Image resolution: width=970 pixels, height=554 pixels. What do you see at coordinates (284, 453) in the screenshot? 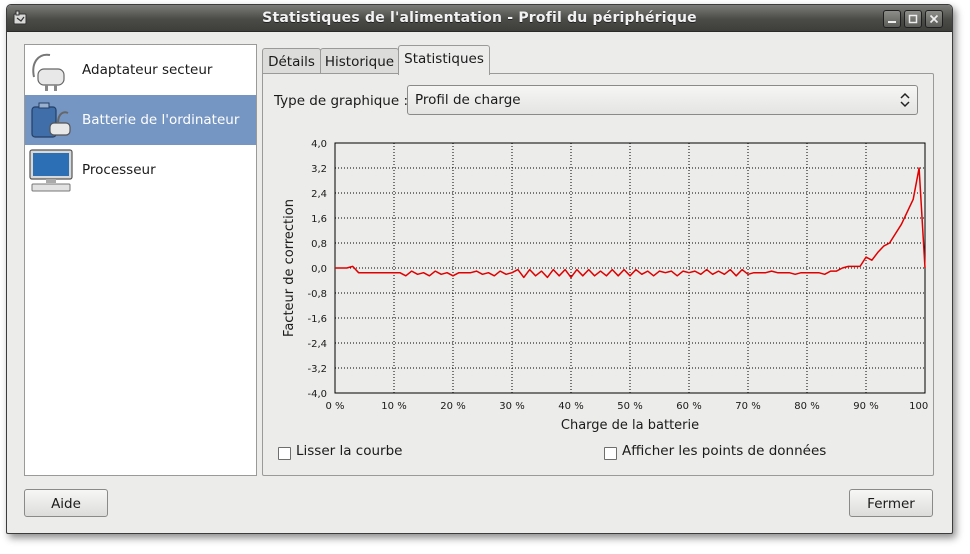
I see `smooth-curve-checkbox` at bounding box center [284, 453].